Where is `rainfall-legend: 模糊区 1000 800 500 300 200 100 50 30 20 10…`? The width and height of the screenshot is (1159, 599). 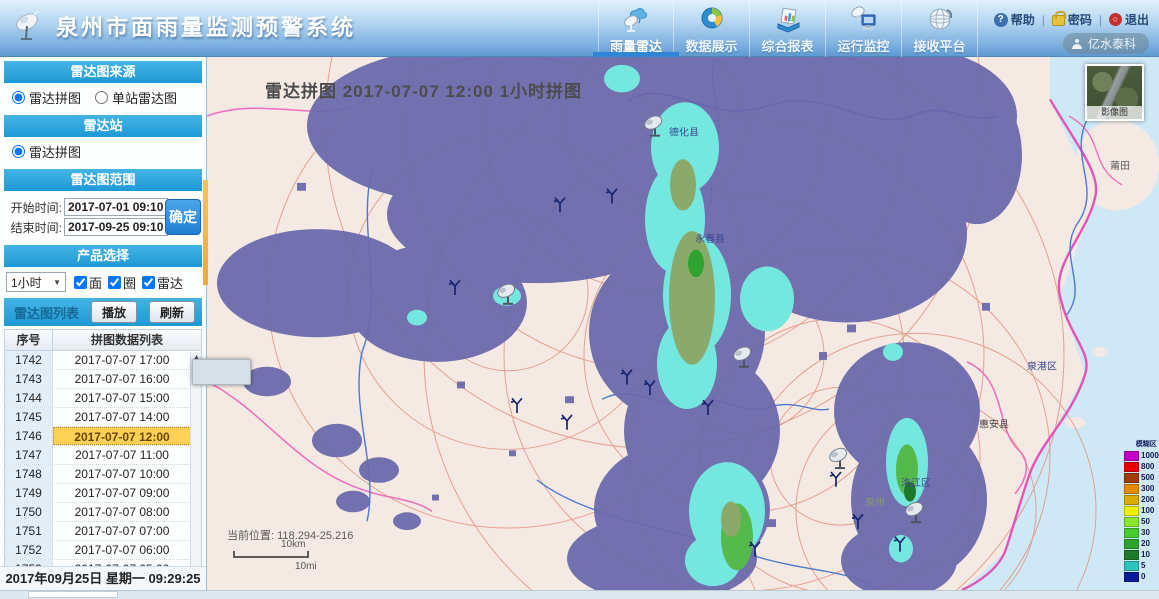 rainfall-legend: 模糊区 1000 800 500 300 200 100 50 30 20 10… is located at coordinates (1141, 510).